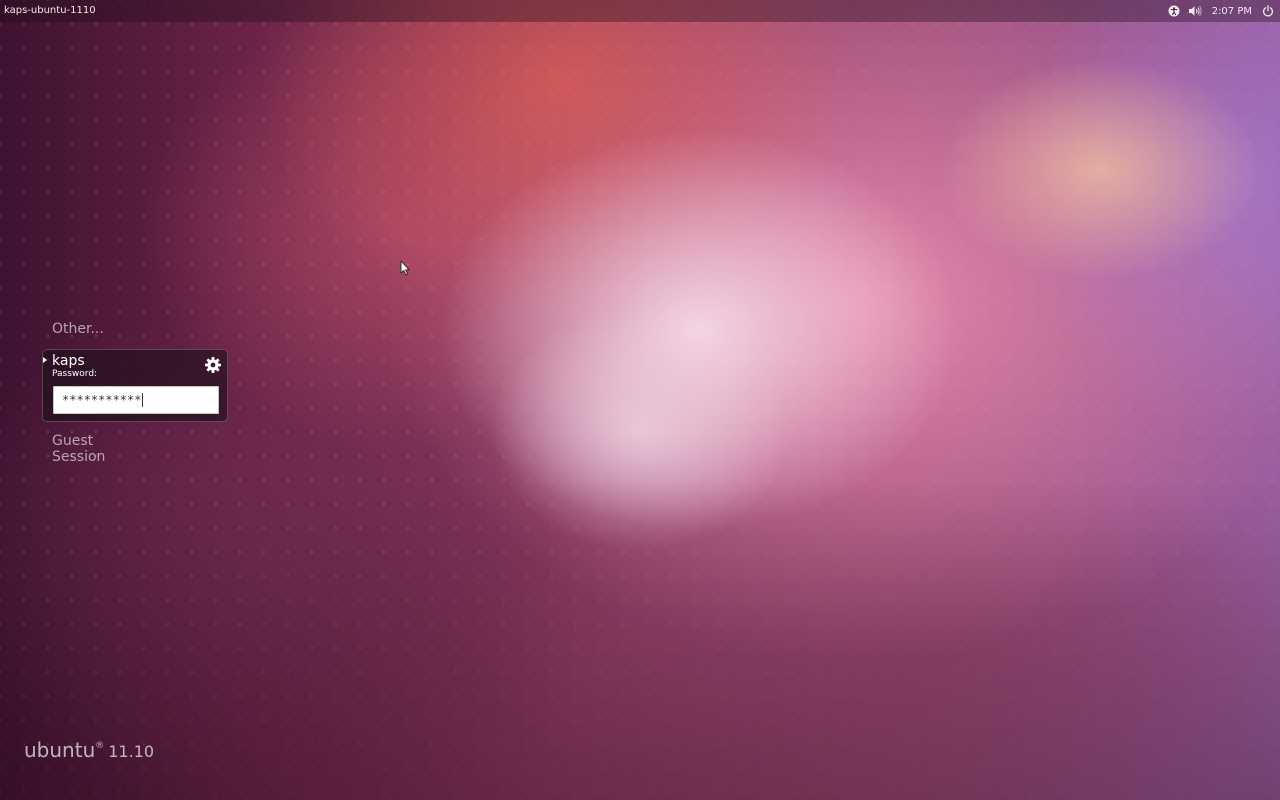 Image resolution: width=1280 pixels, height=800 pixels. I want to click on password-value: ***********, so click(102, 400).